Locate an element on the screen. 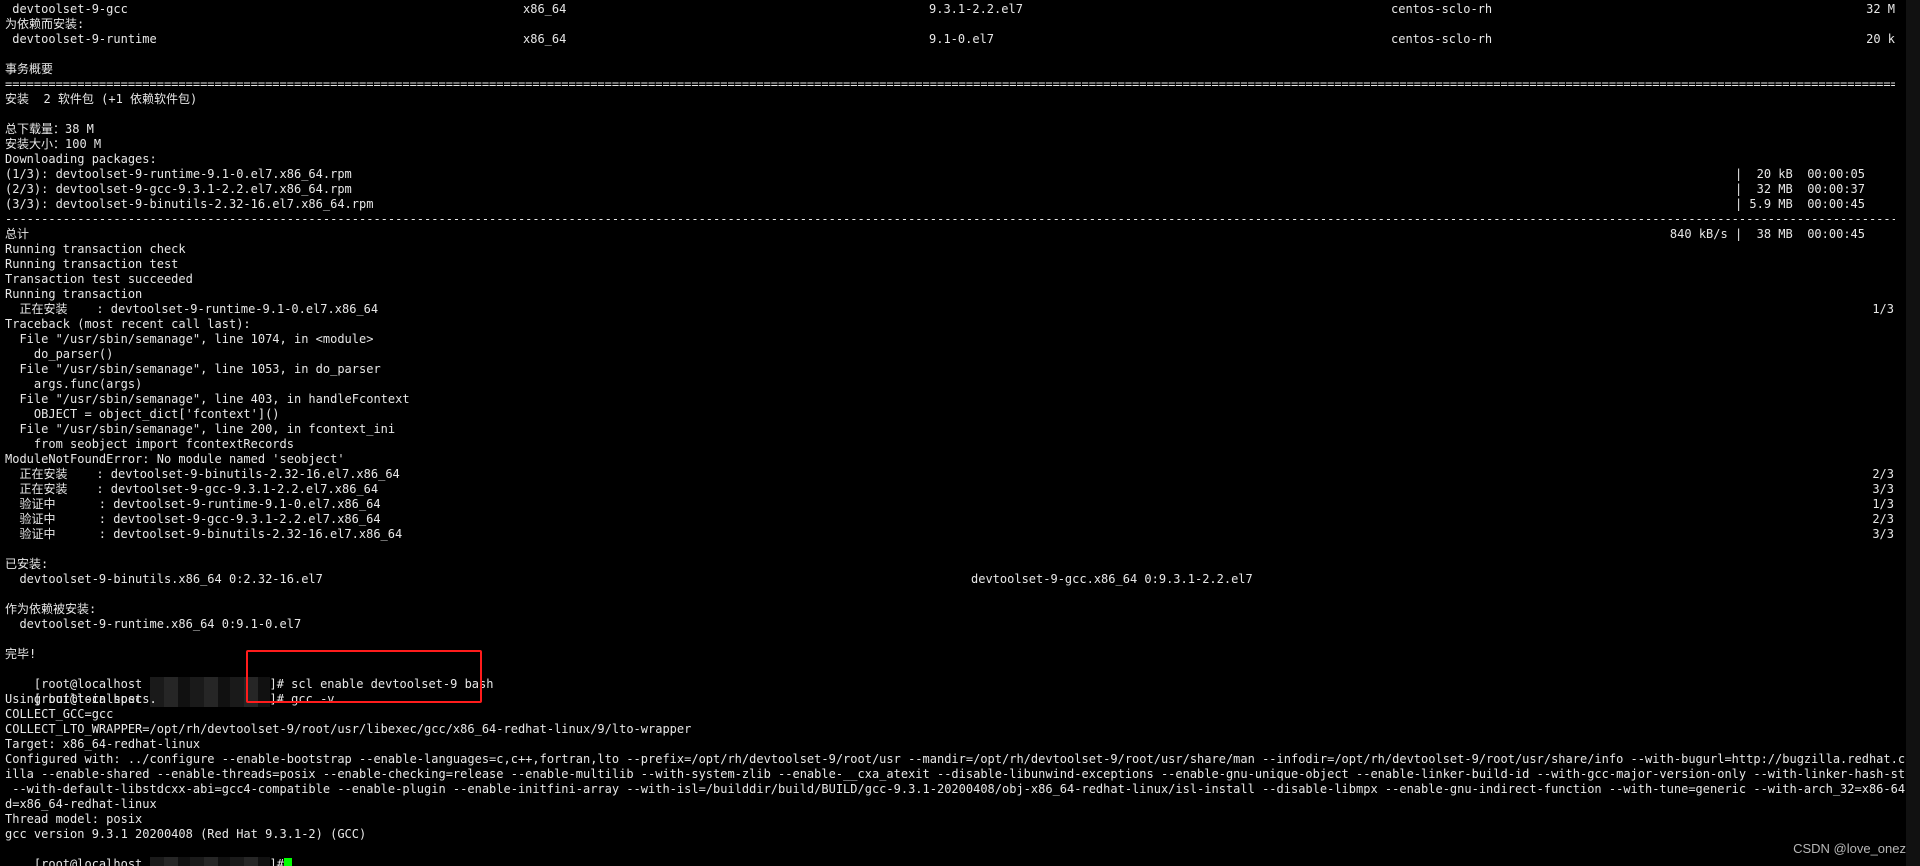  install-size: 安装大小：100 M is located at coordinates (53, 144).